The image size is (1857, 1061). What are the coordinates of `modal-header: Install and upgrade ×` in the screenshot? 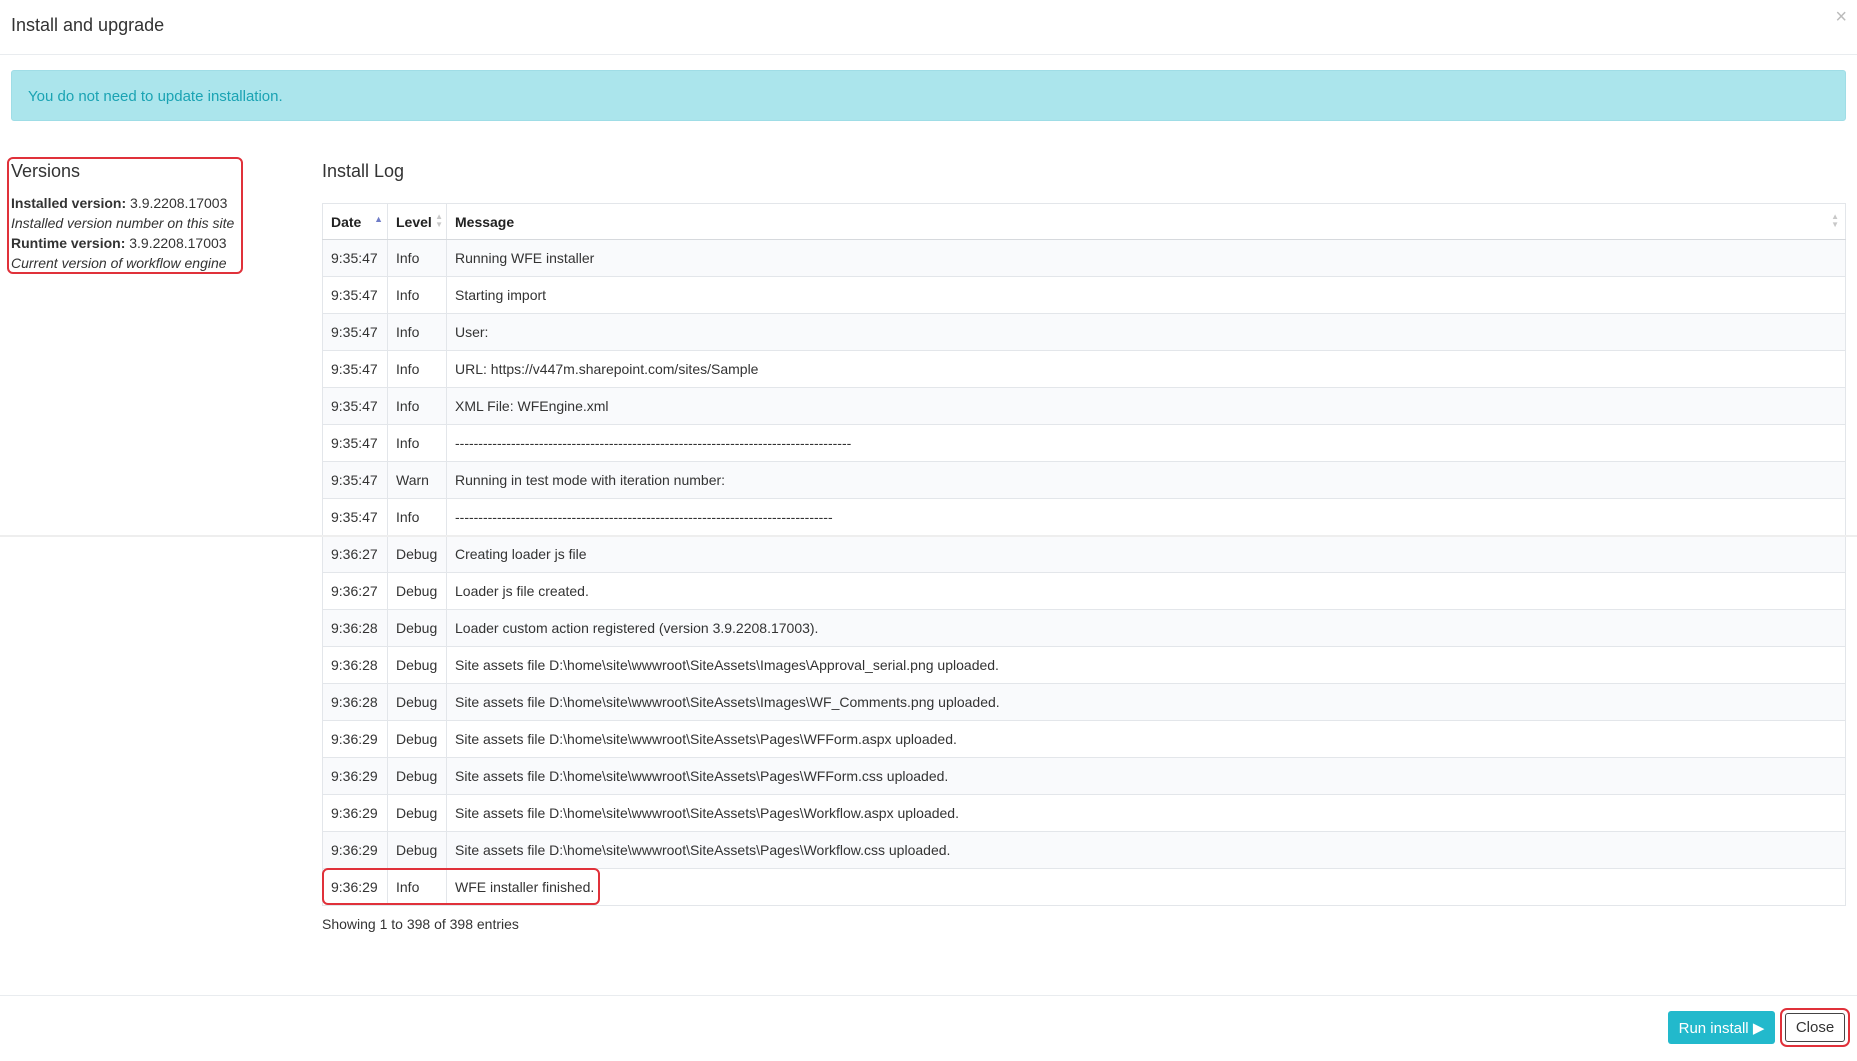 It's located at (928, 27).